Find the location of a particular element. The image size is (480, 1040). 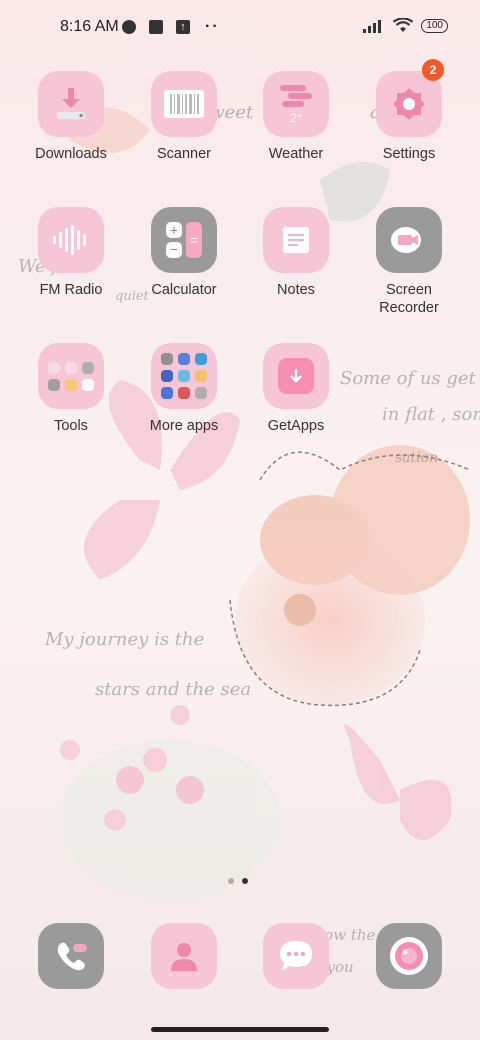

app-label: Downloads is located at coordinates (71, 154).